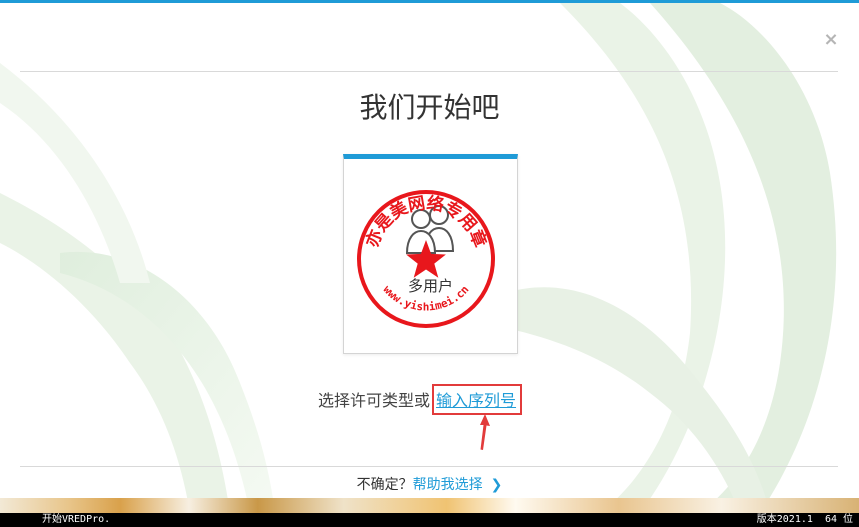 The width and height of the screenshot is (859, 527). I want to click on help-row: 不确定？帮助我选择 ❯, so click(429, 484).